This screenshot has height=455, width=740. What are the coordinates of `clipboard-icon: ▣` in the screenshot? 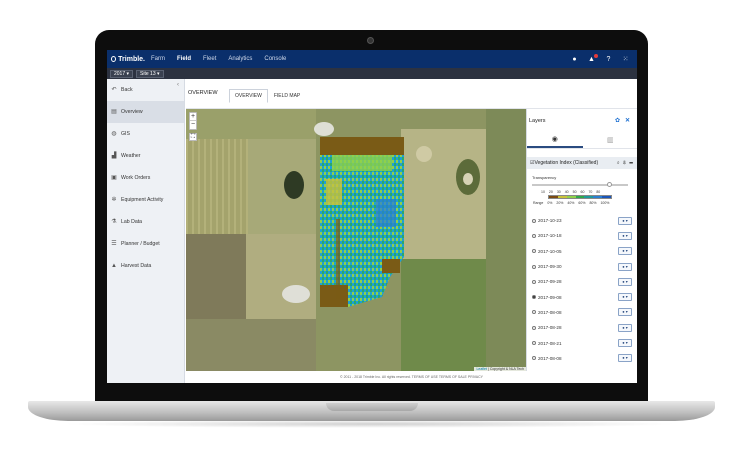 It's located at (114, 178).